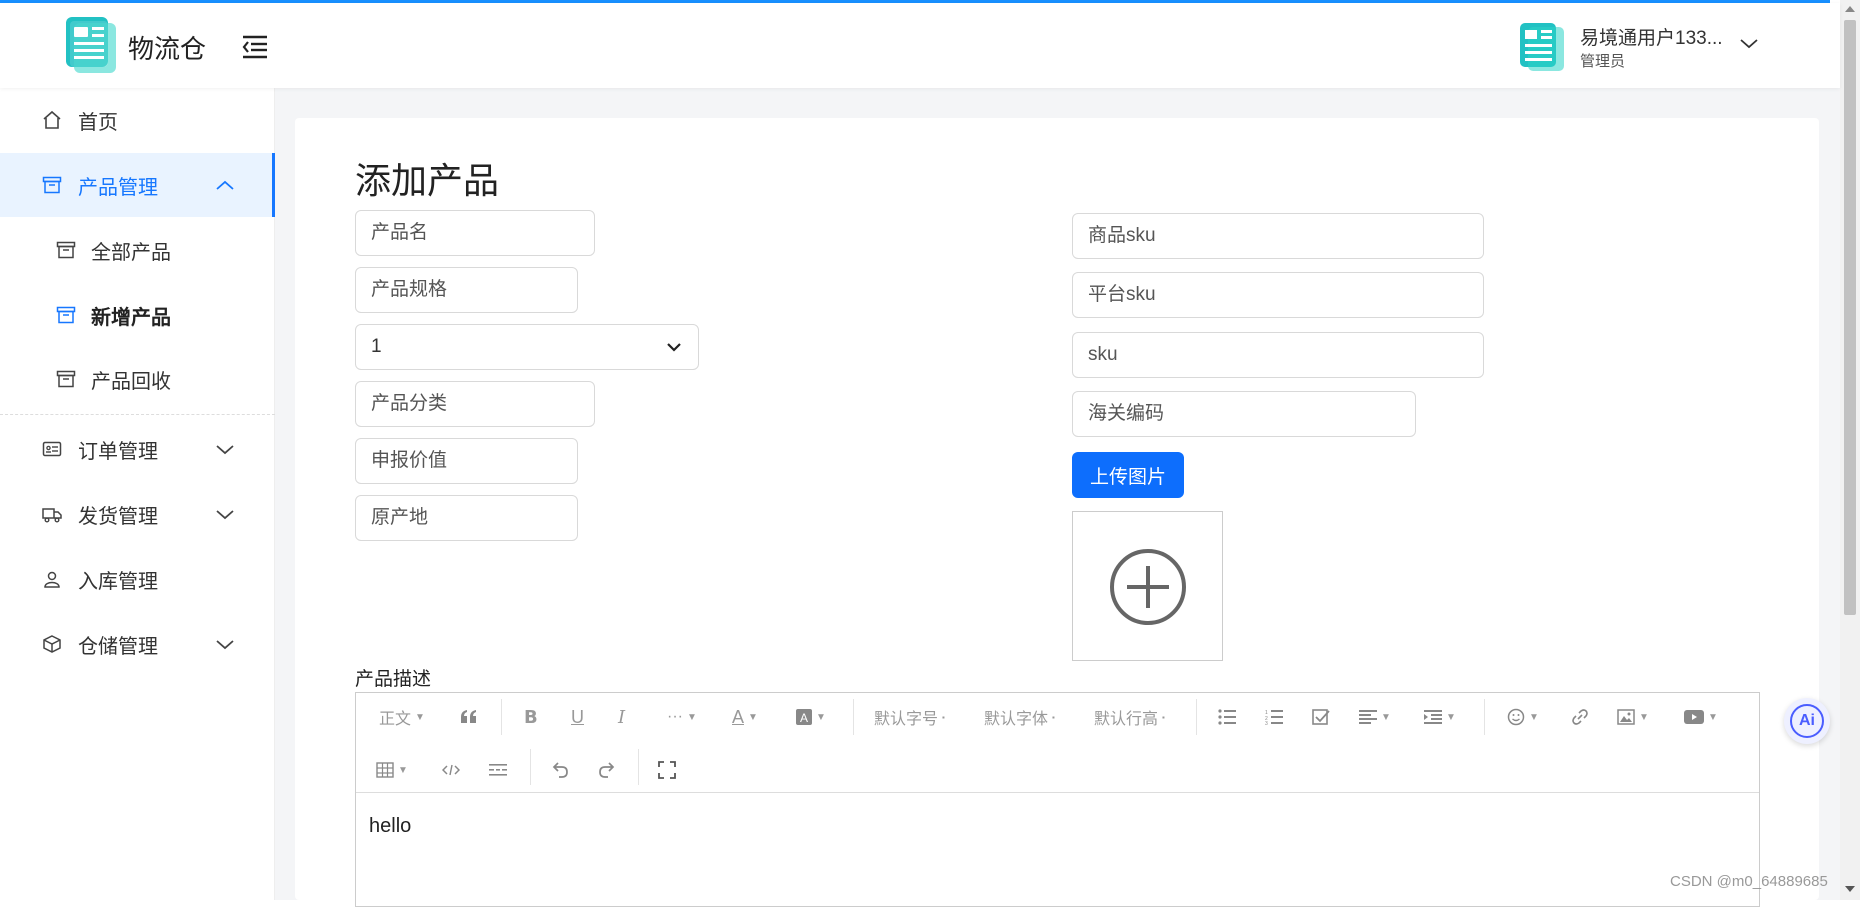 The width and height of the screenshot is (1860, 907). Describe the element at coordinates (804, 718) in the screenshot. I see `svg-text: A` at that location.